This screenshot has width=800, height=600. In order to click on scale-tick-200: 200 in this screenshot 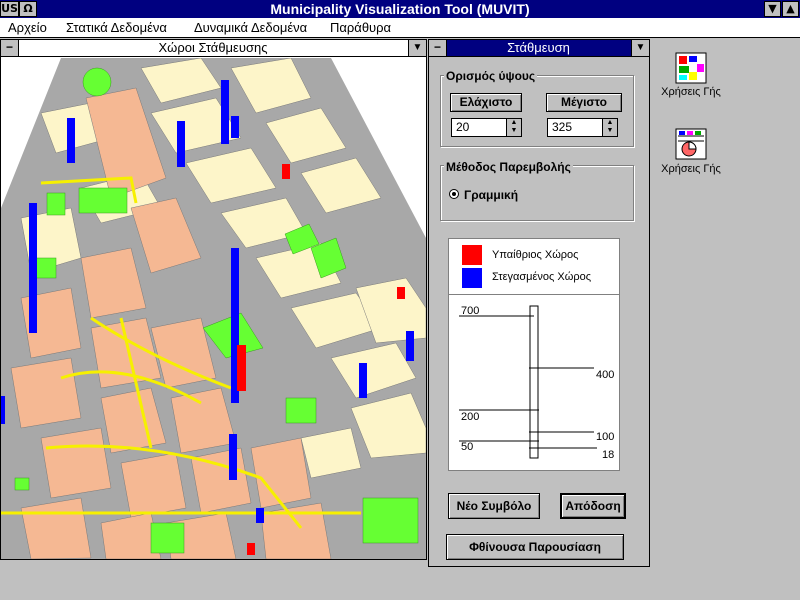, I will do `click(470, 417)`.